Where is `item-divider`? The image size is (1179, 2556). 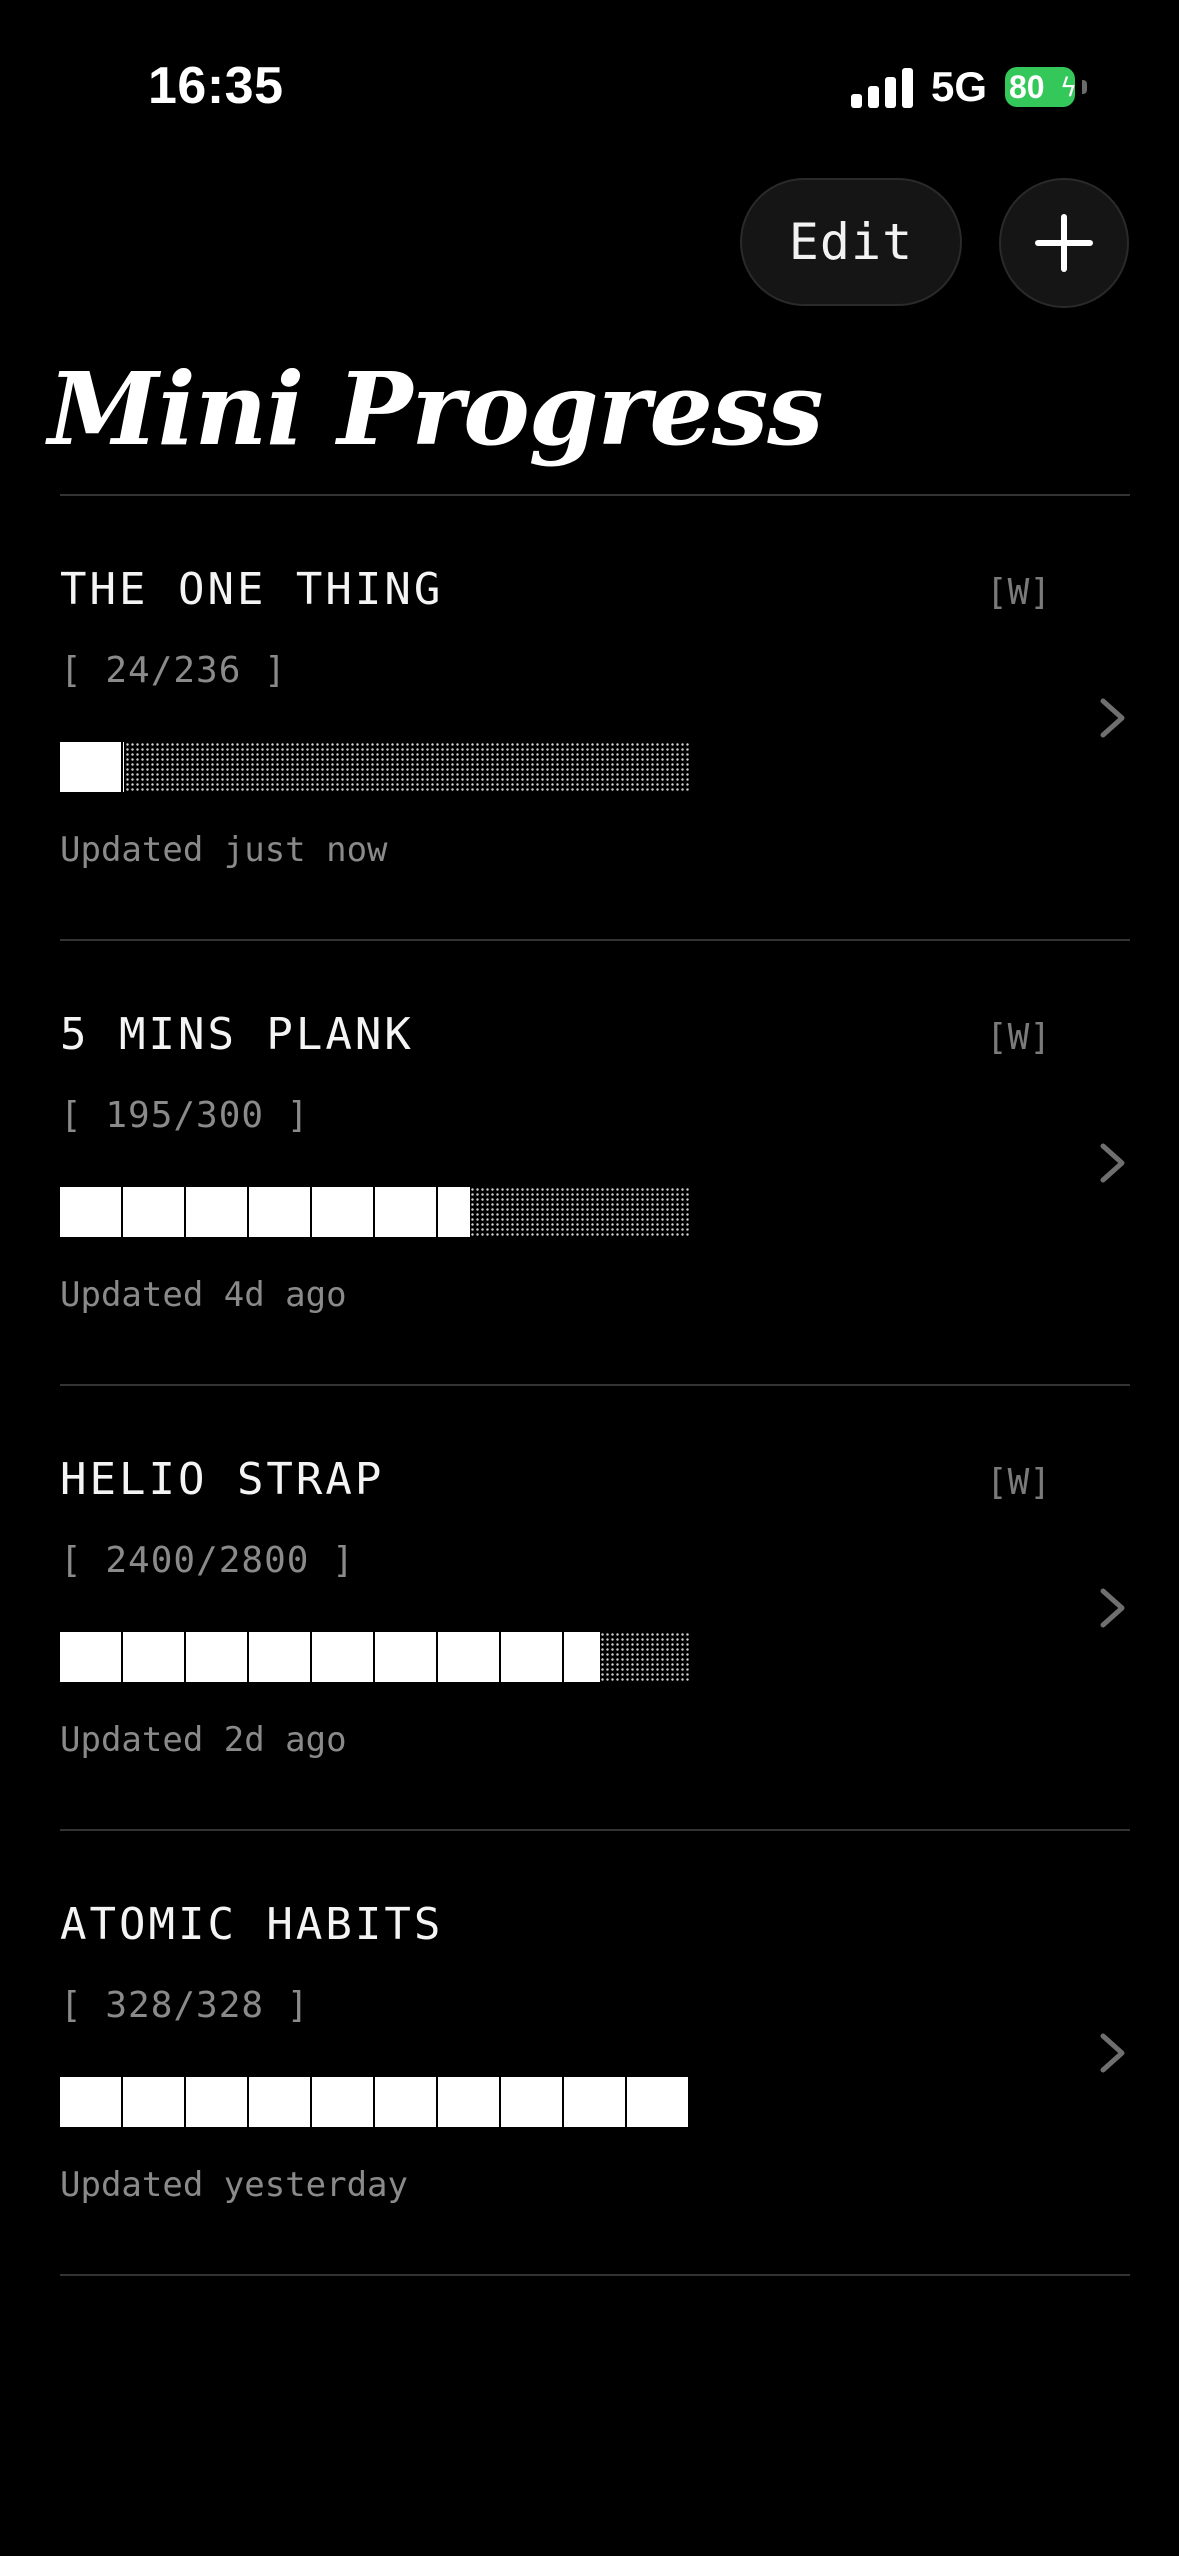
item-divider is located at coordinates (595, 2275).